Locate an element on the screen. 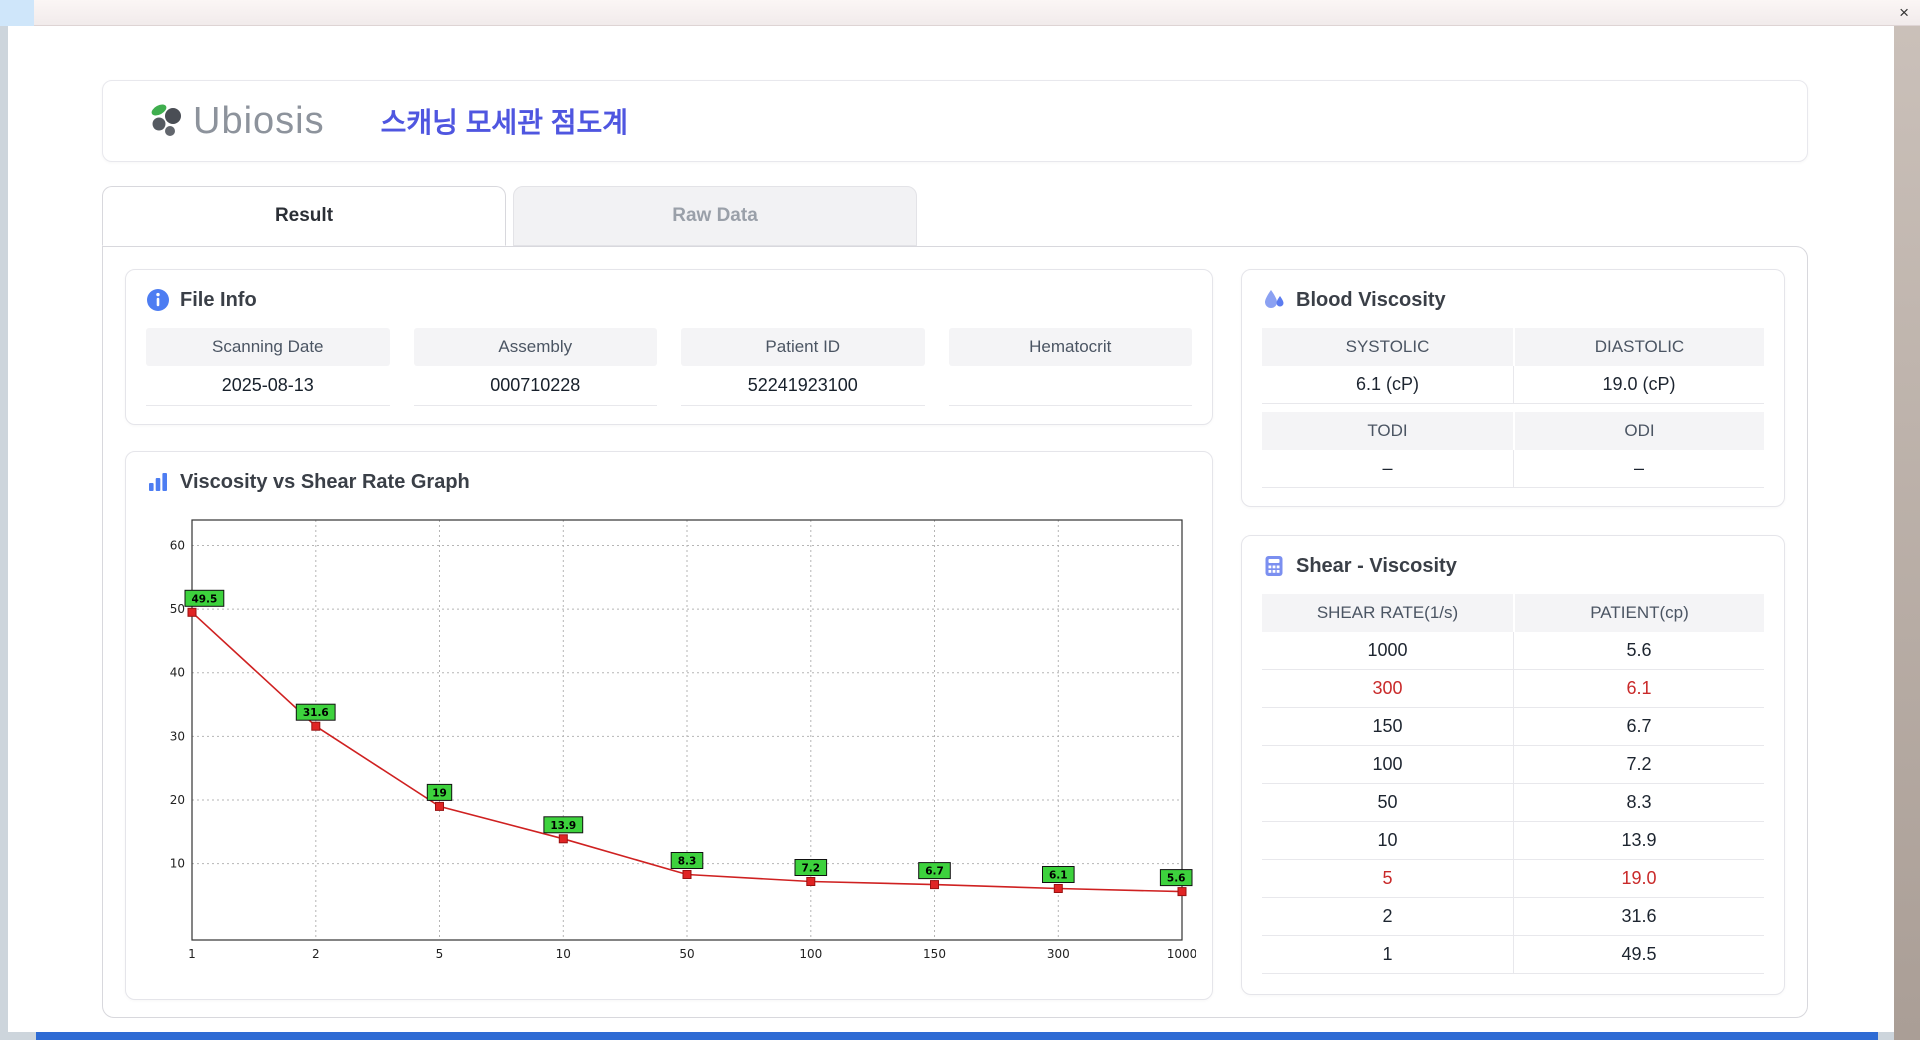 The width and height of the screenshot is (1920, 1040). table-row: 50 8.3 is located at coordinates (1513, 803).